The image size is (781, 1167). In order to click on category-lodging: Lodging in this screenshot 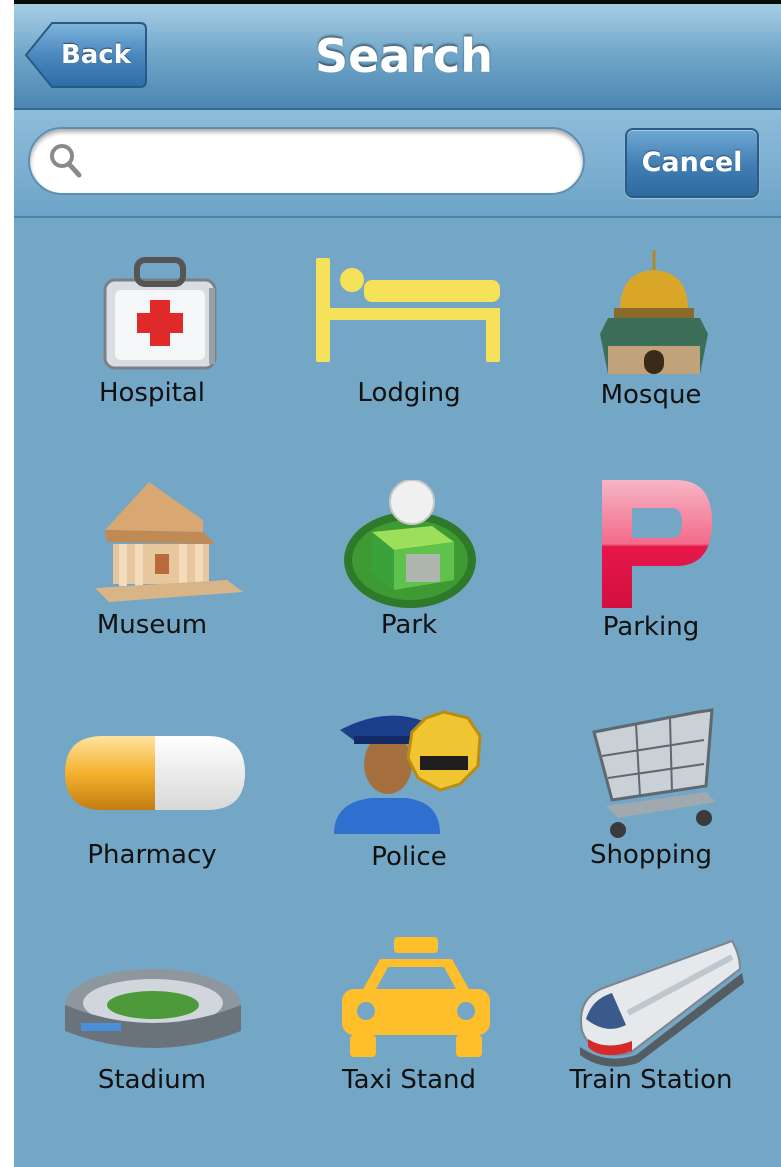, I will do `click(409, 350)`.